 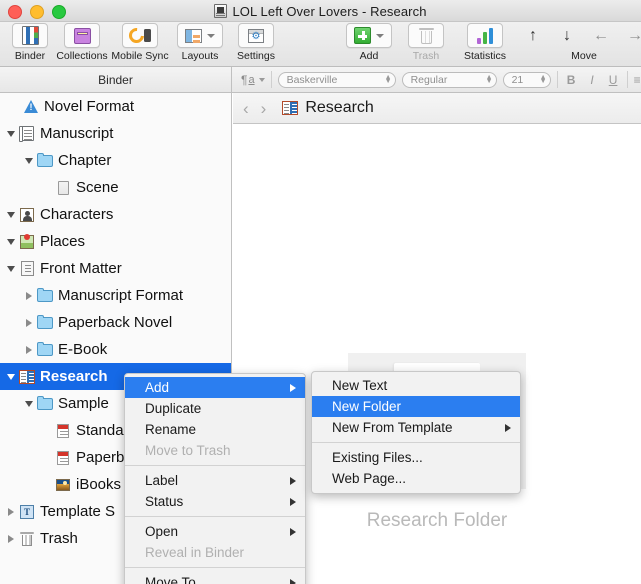 I want to click on context-menu-item-open: Open, so click(x=215, y=531).